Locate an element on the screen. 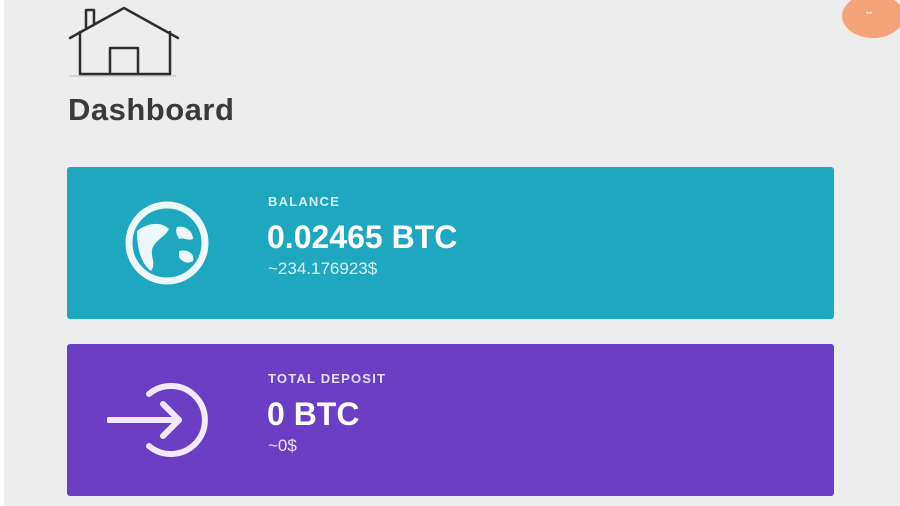 This screenshot has height=506, width=900. avatar-initials: •• is located at coordinates (869, 13).